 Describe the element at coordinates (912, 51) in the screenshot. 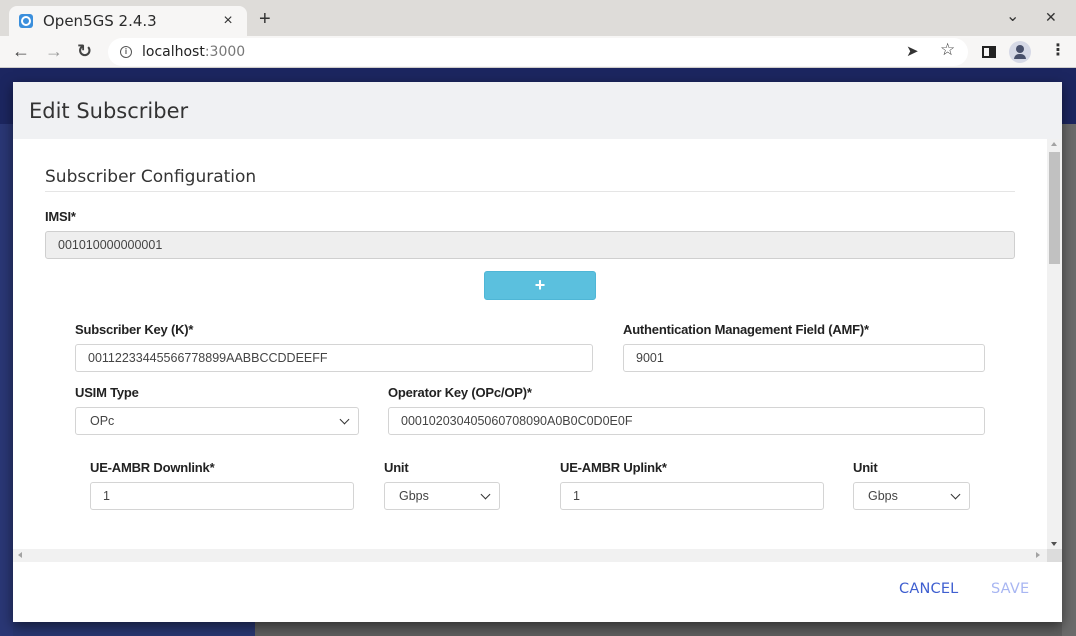

I see `send-icon: ➤` at that location.